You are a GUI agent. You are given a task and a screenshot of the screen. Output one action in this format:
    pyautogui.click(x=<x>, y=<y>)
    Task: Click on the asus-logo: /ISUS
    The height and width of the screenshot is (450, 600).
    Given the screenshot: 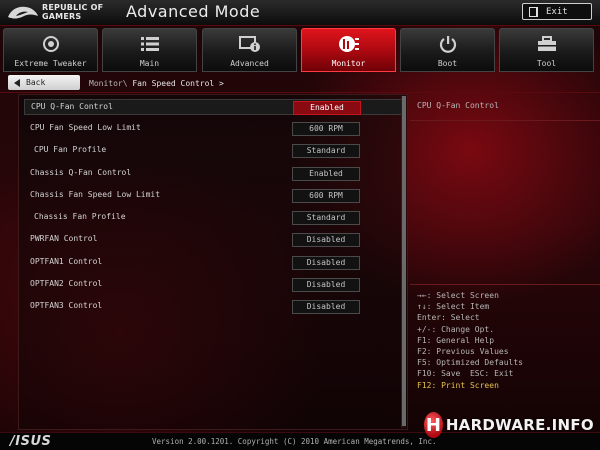 What is the action you would take?
    pyautogui.click(x=31, y=441)
    